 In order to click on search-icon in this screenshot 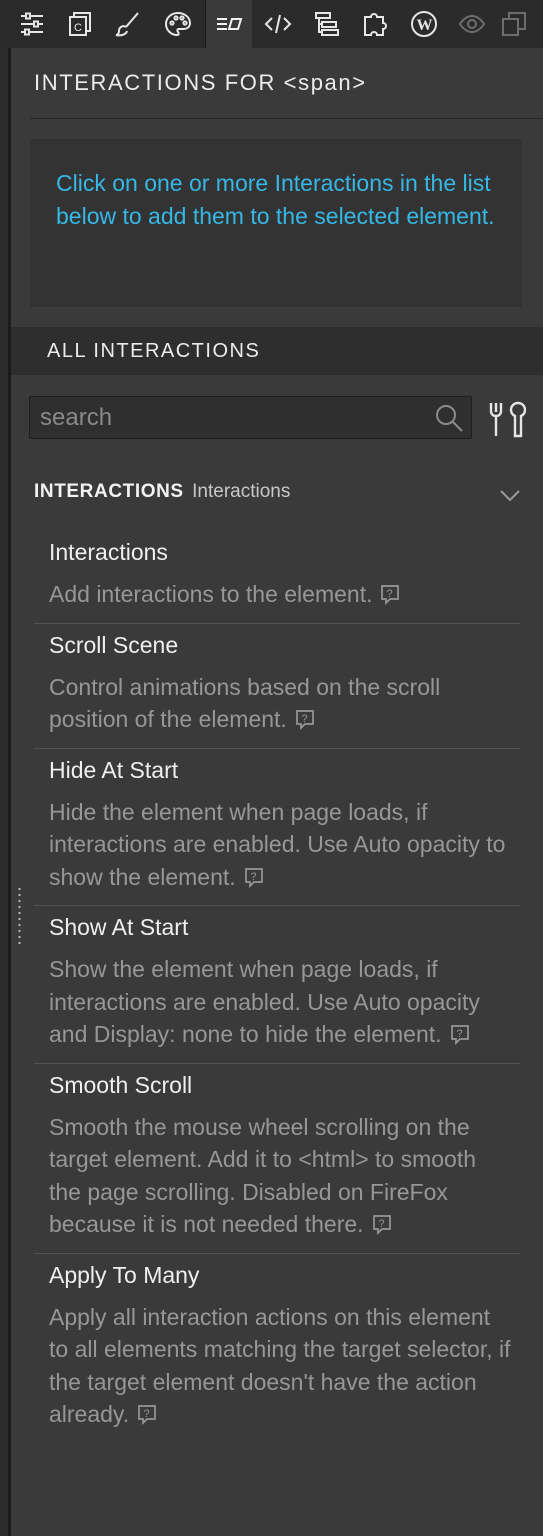, I will do `click(449, 418)`.